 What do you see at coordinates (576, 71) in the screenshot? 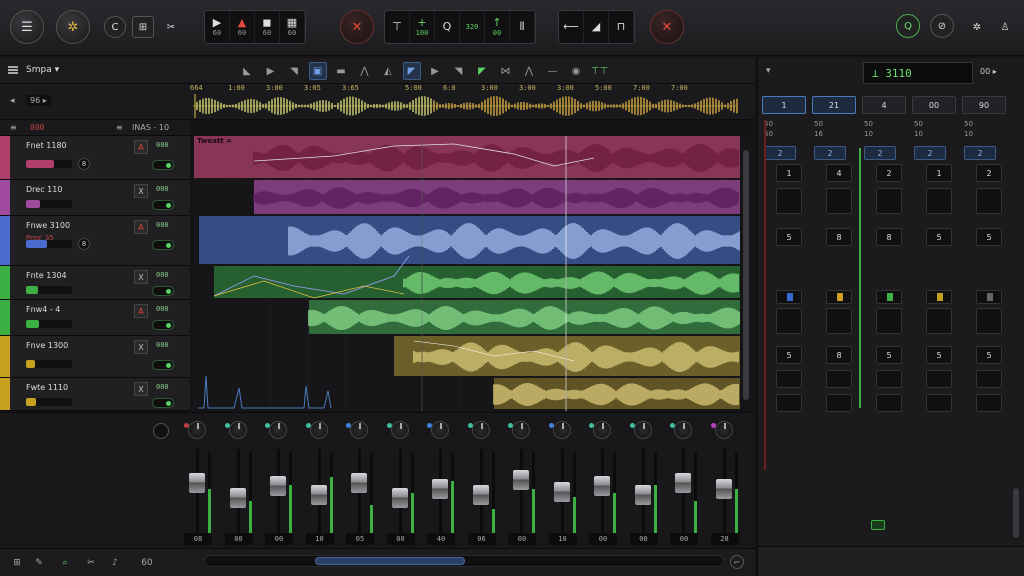
I see `arrange-tool-14: ◉` at bounding box center [576, 71].